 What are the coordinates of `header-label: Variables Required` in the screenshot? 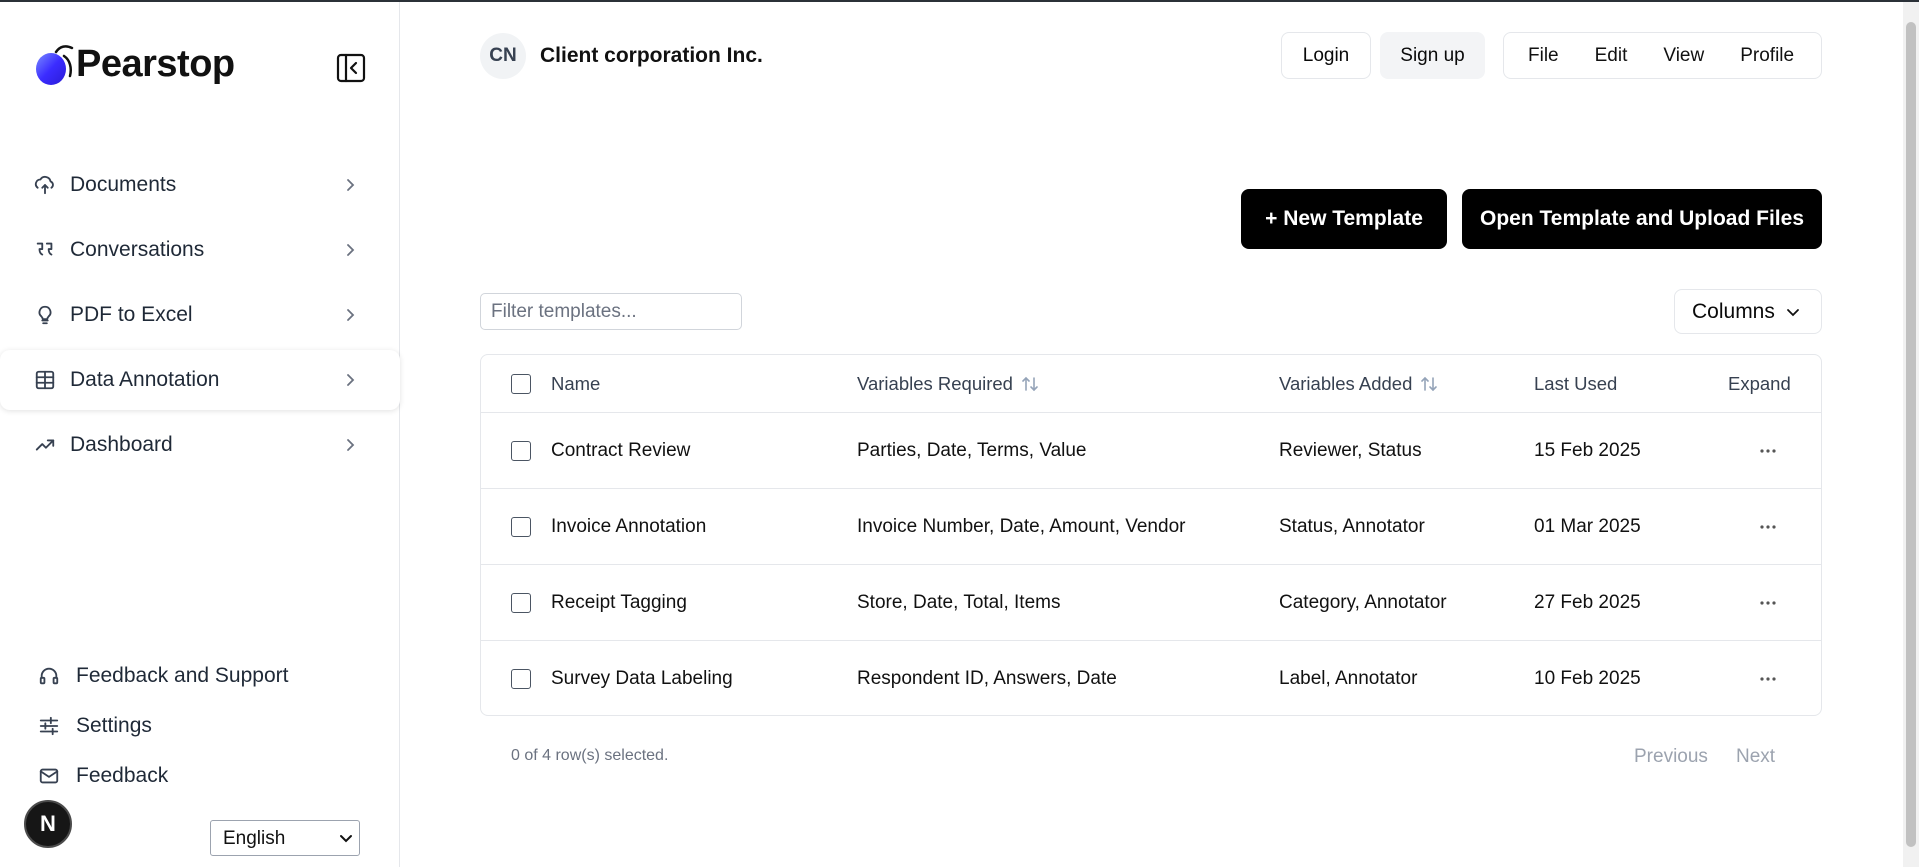 It's located at (935, 383).